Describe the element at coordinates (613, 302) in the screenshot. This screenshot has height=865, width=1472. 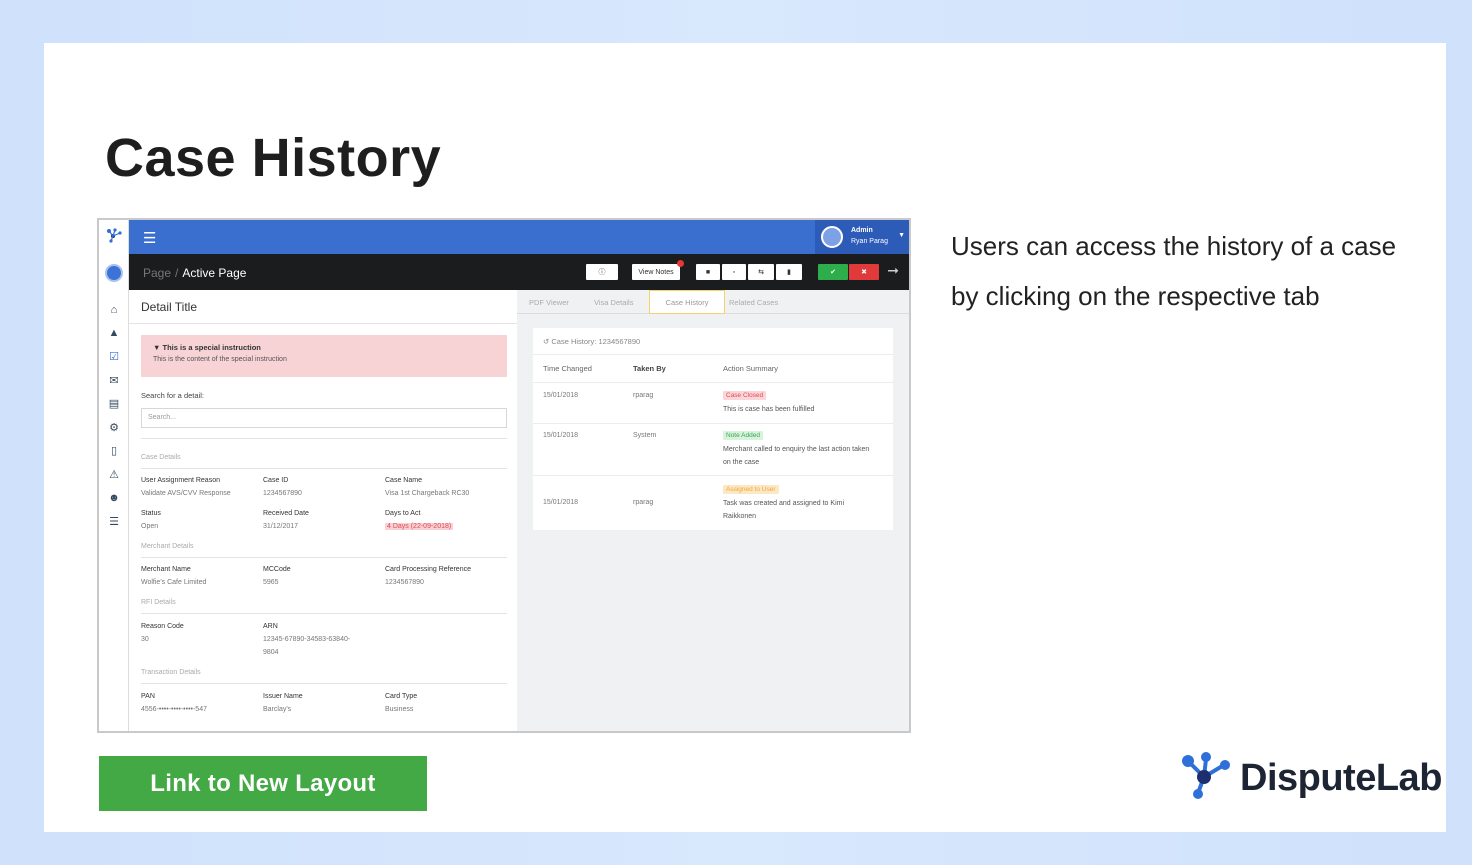
I see `tab-visa-details: Visa Details` at that location.